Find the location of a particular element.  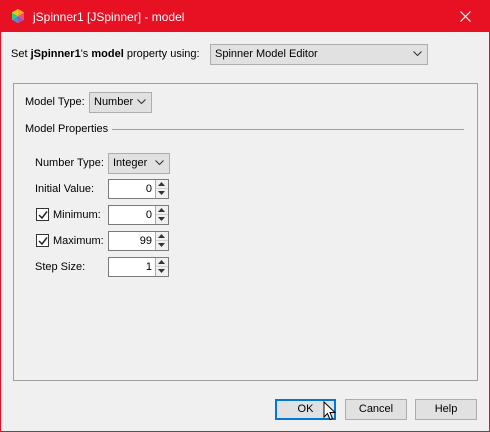

minimum-field: 0 is located at coordinates (149, 215).